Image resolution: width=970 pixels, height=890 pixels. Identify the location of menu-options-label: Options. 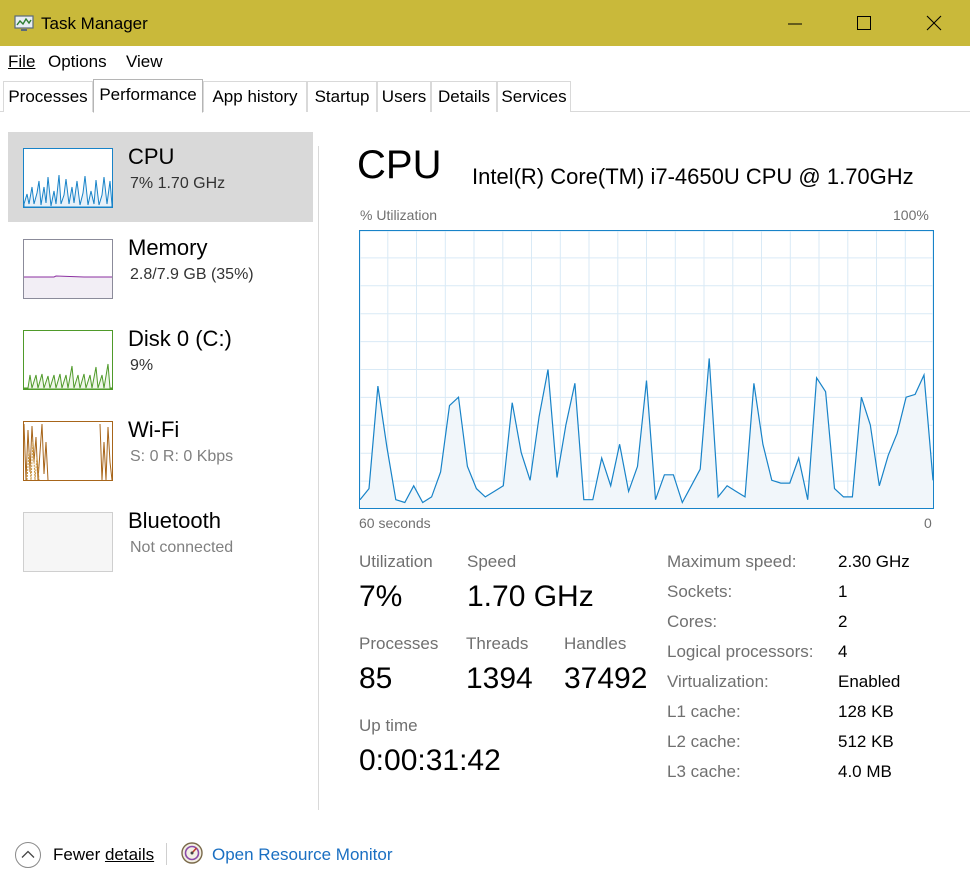
(77, 61).